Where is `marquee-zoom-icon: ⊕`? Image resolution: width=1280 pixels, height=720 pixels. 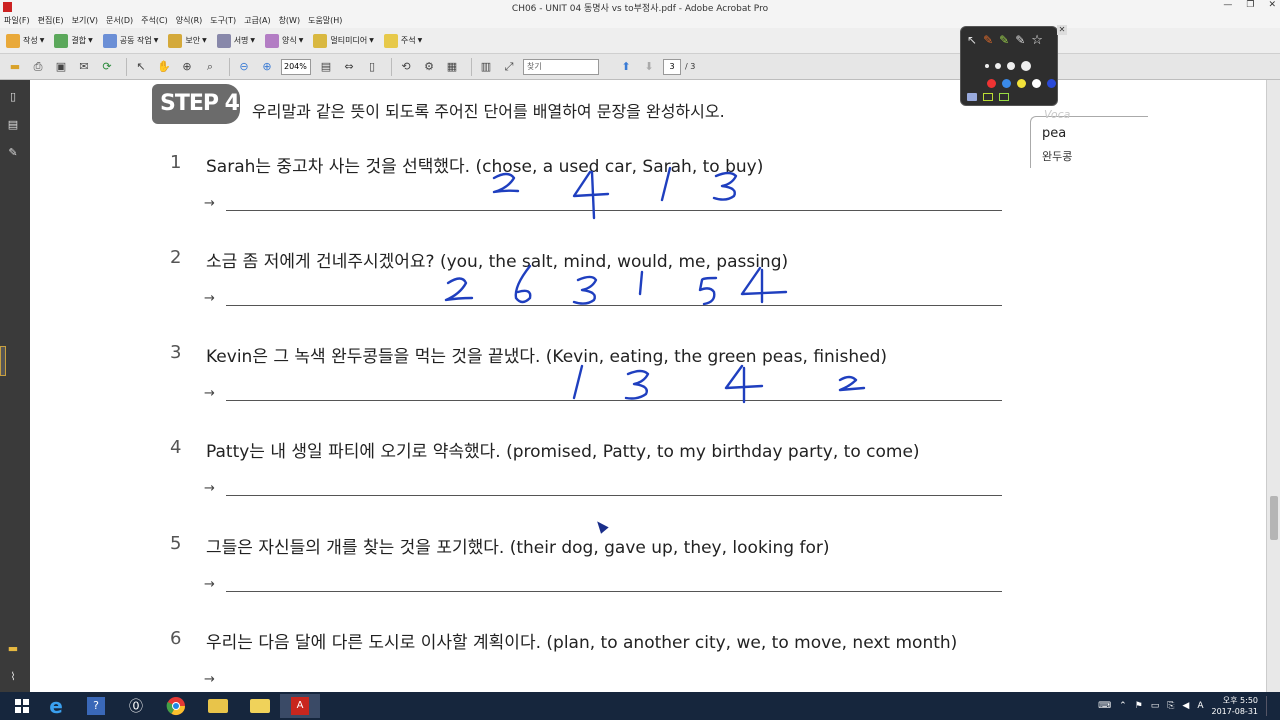 marquee-zoom-icon: ⊕ is located at coordinates (187, 67).